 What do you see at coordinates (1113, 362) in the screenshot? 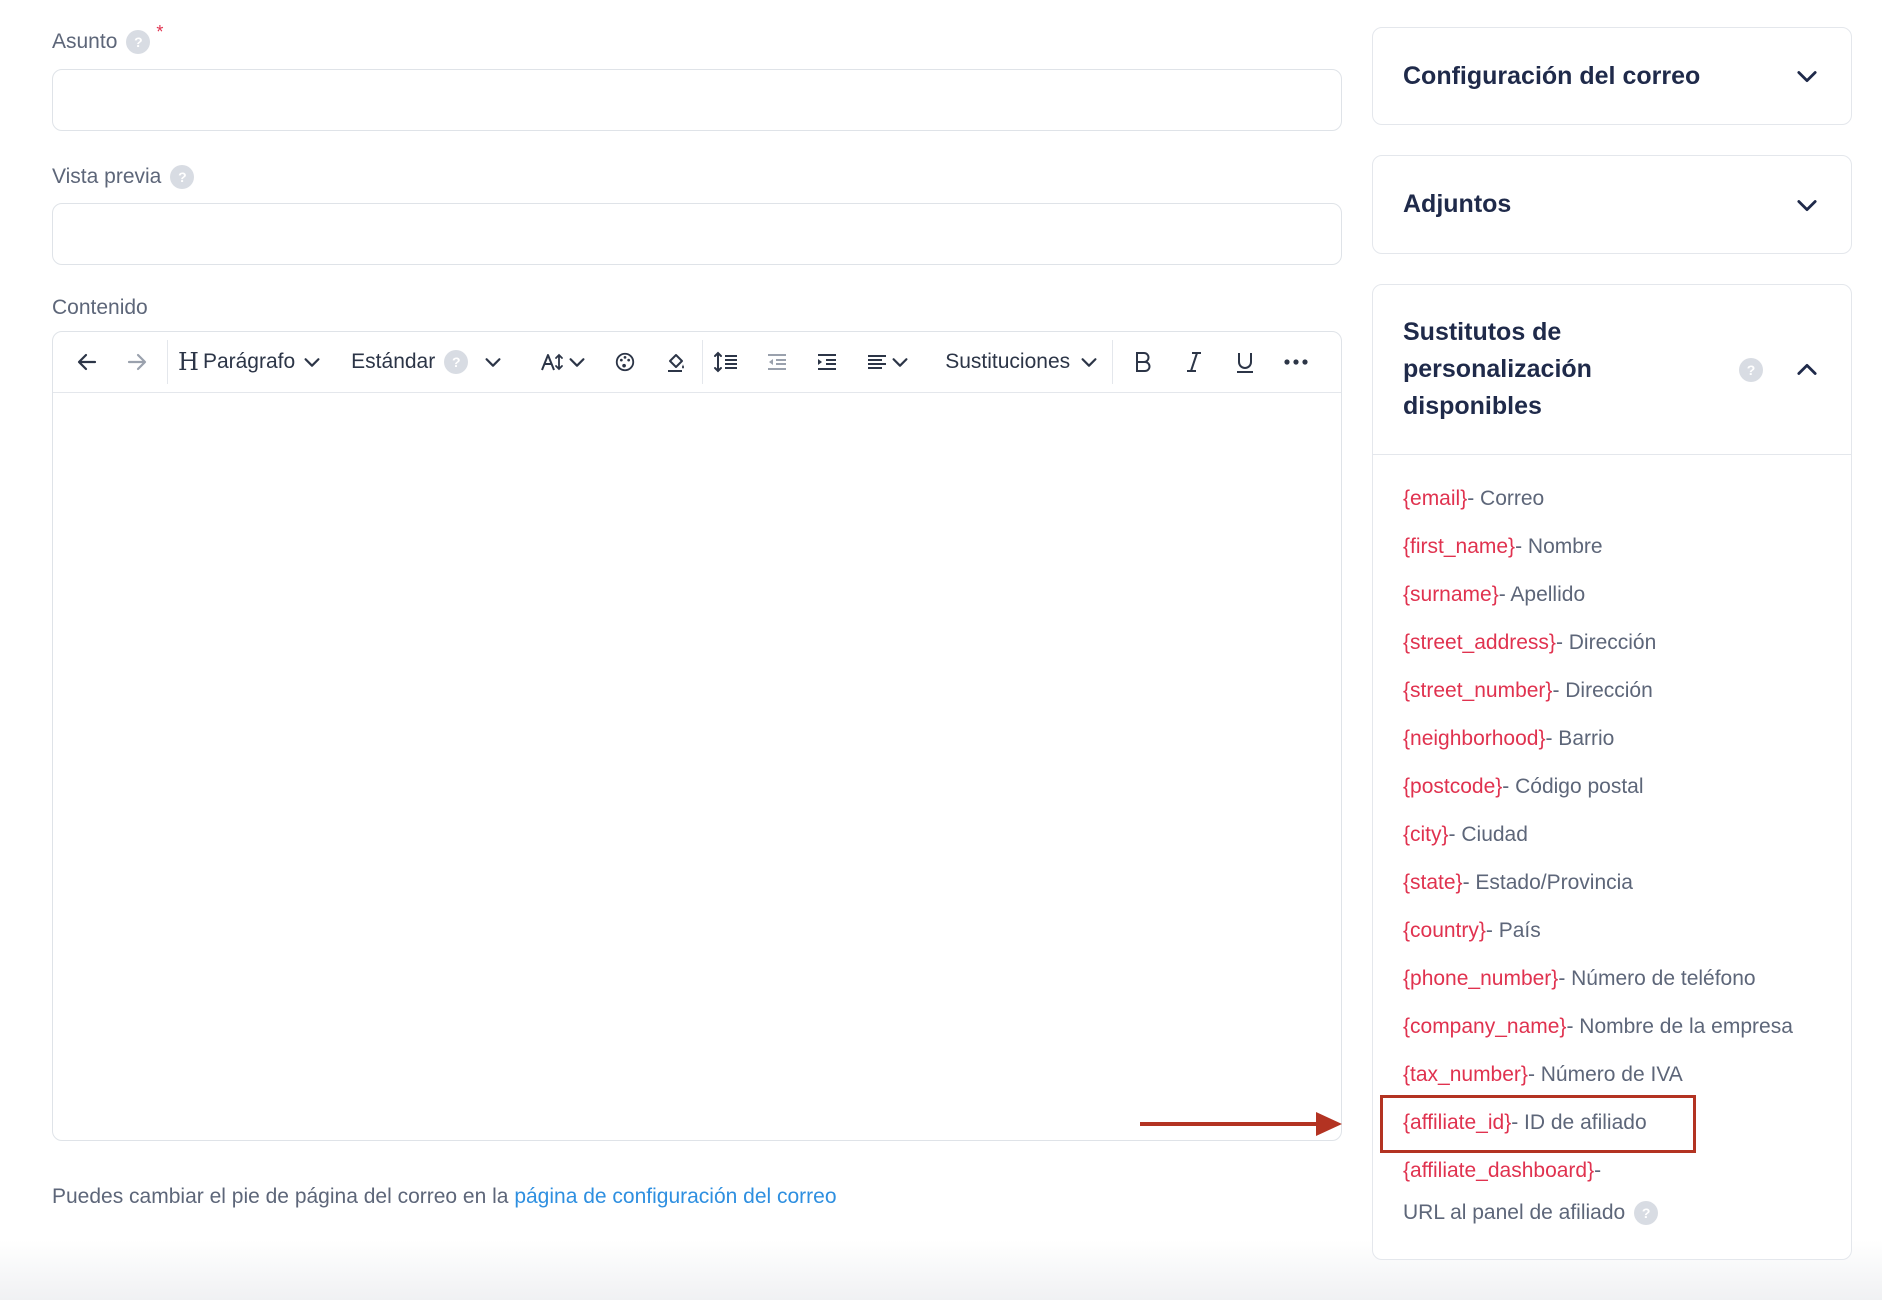
I see `toolbar-divider` at bounding box center [1113, 362].